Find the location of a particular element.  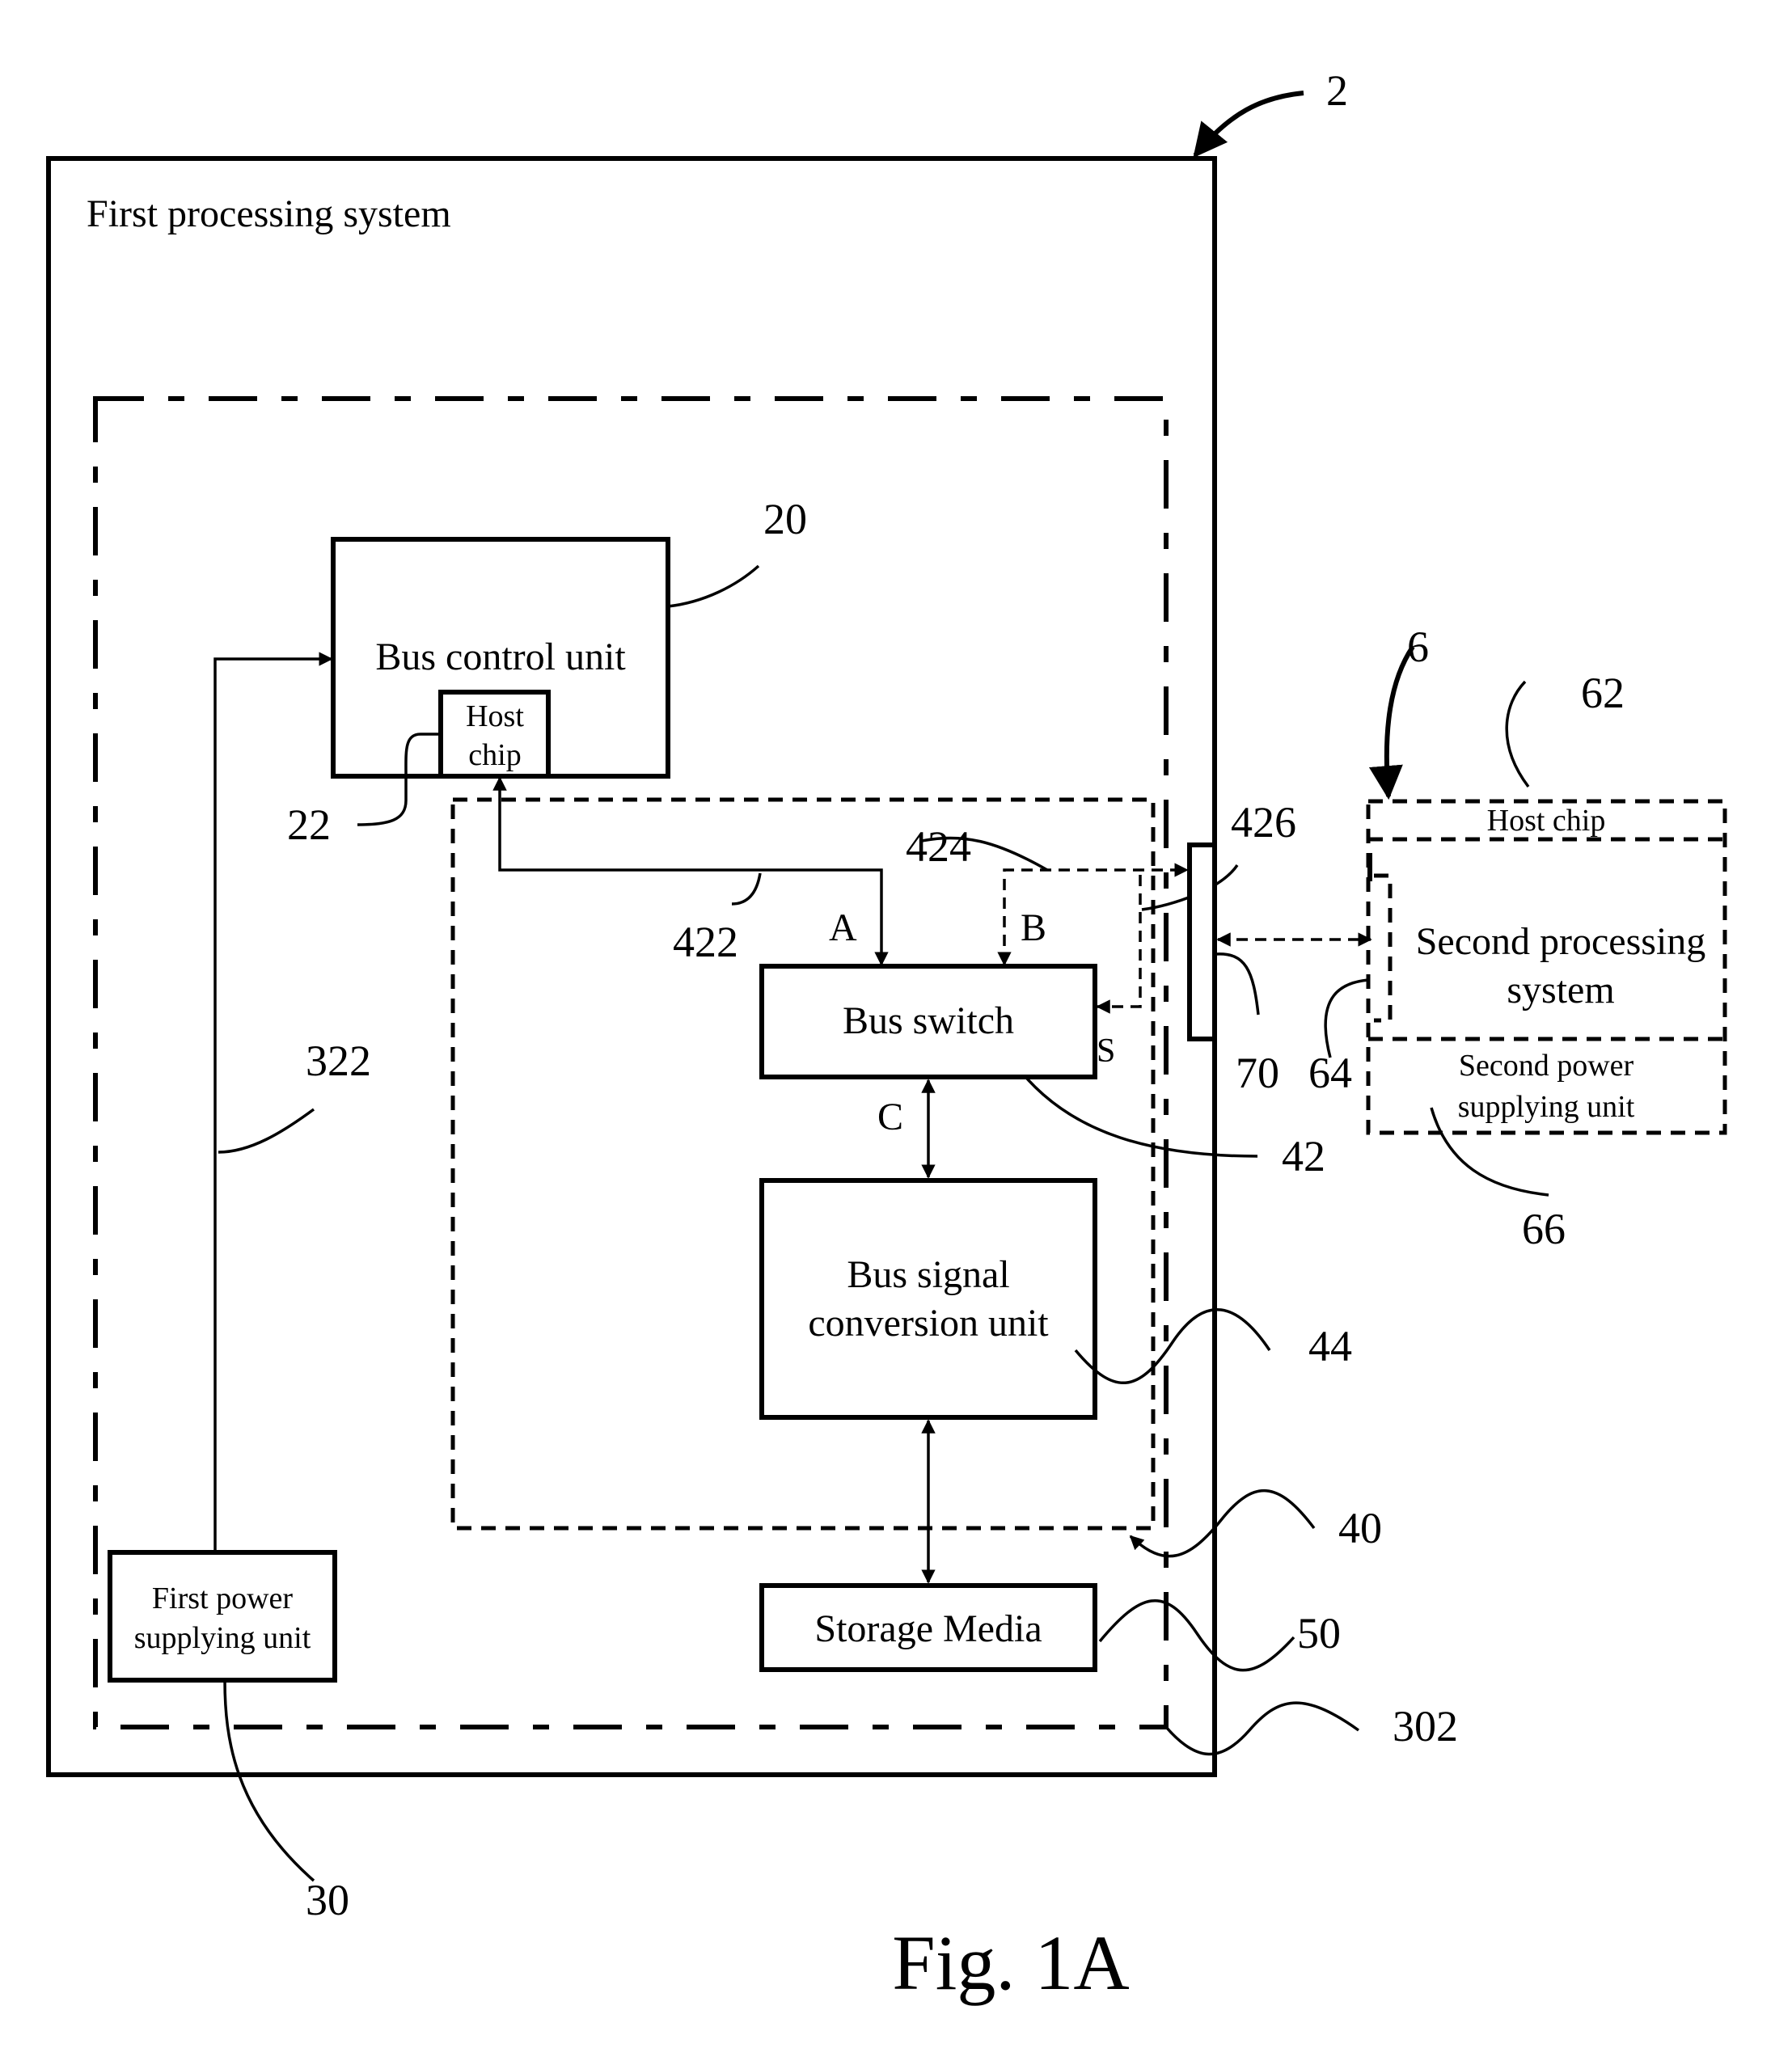

second-processing-line1: Second processing is located at coordinates (1561, 941).